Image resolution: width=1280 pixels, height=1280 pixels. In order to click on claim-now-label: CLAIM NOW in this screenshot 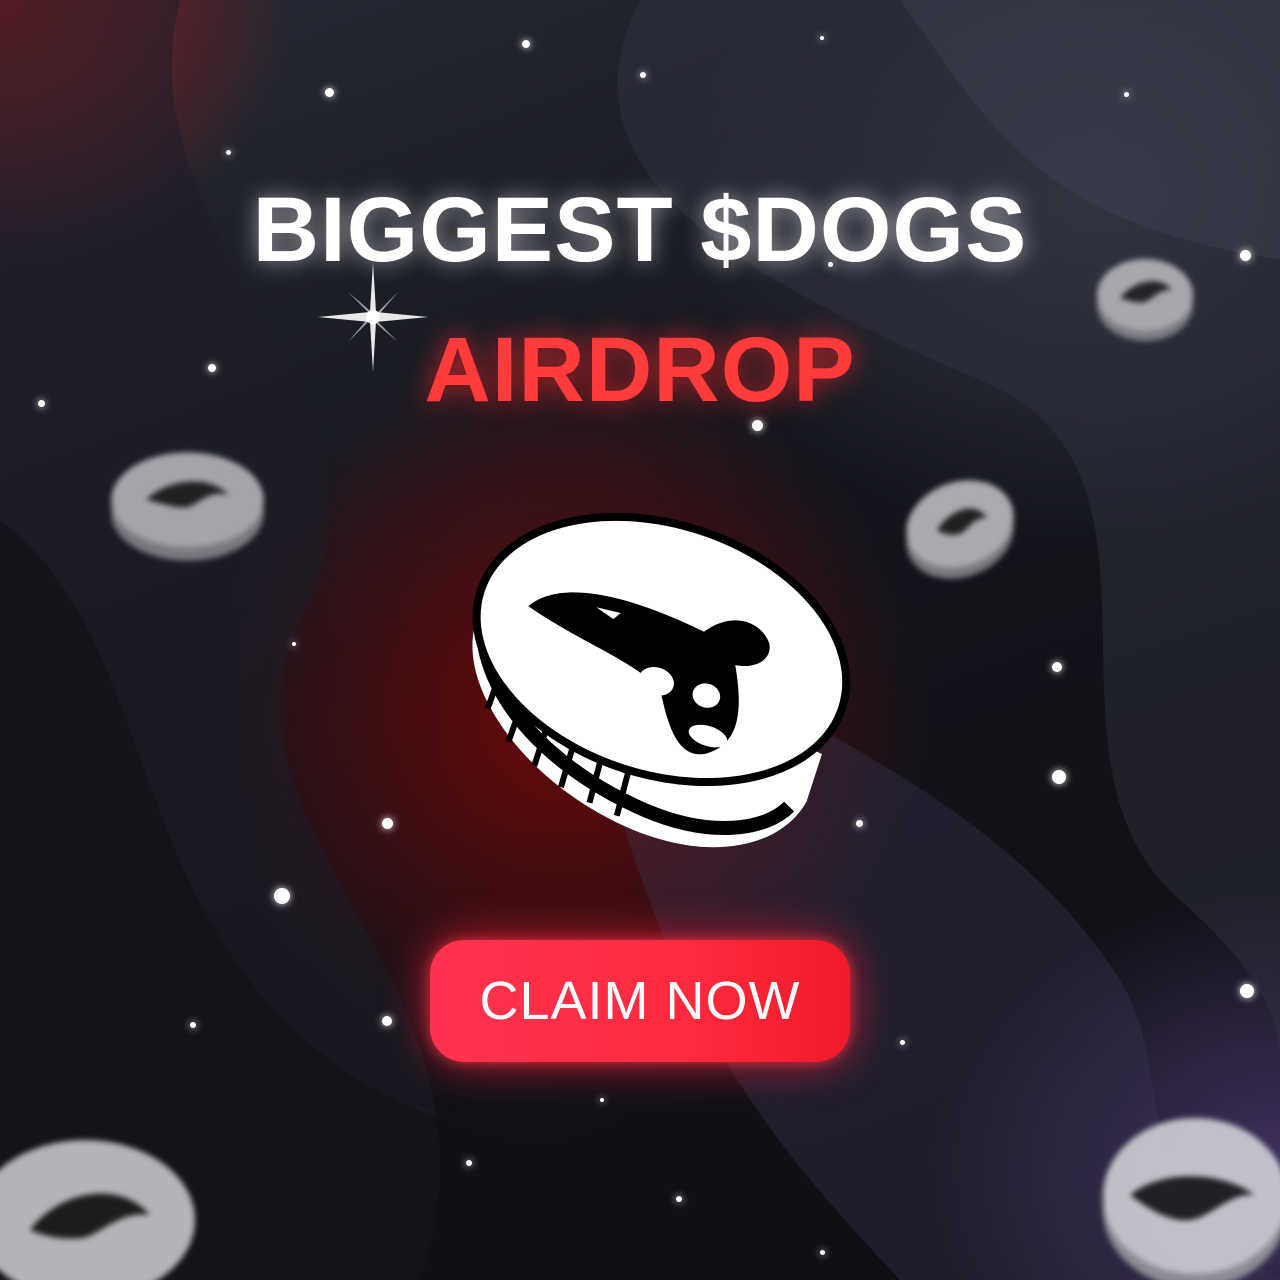, I will do `click(640, 1001)`.